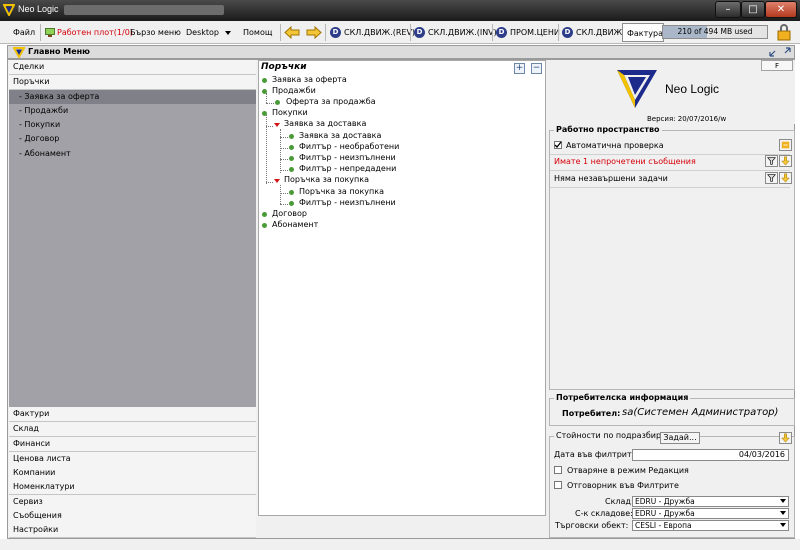  I want to click on tree-node-purchase-order: Поръчка за покупка, so click(326, 179).